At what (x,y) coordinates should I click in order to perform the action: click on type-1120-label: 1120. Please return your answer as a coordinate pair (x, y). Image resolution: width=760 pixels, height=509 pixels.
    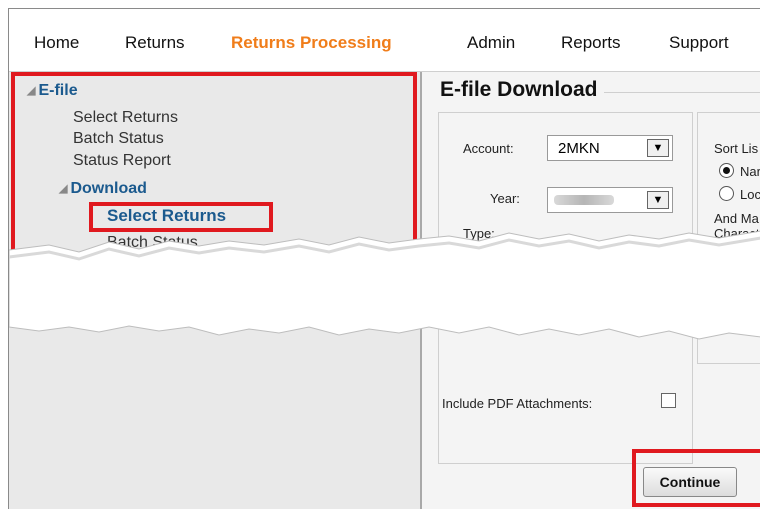
    Looking at the image, I should click on (503, 321).